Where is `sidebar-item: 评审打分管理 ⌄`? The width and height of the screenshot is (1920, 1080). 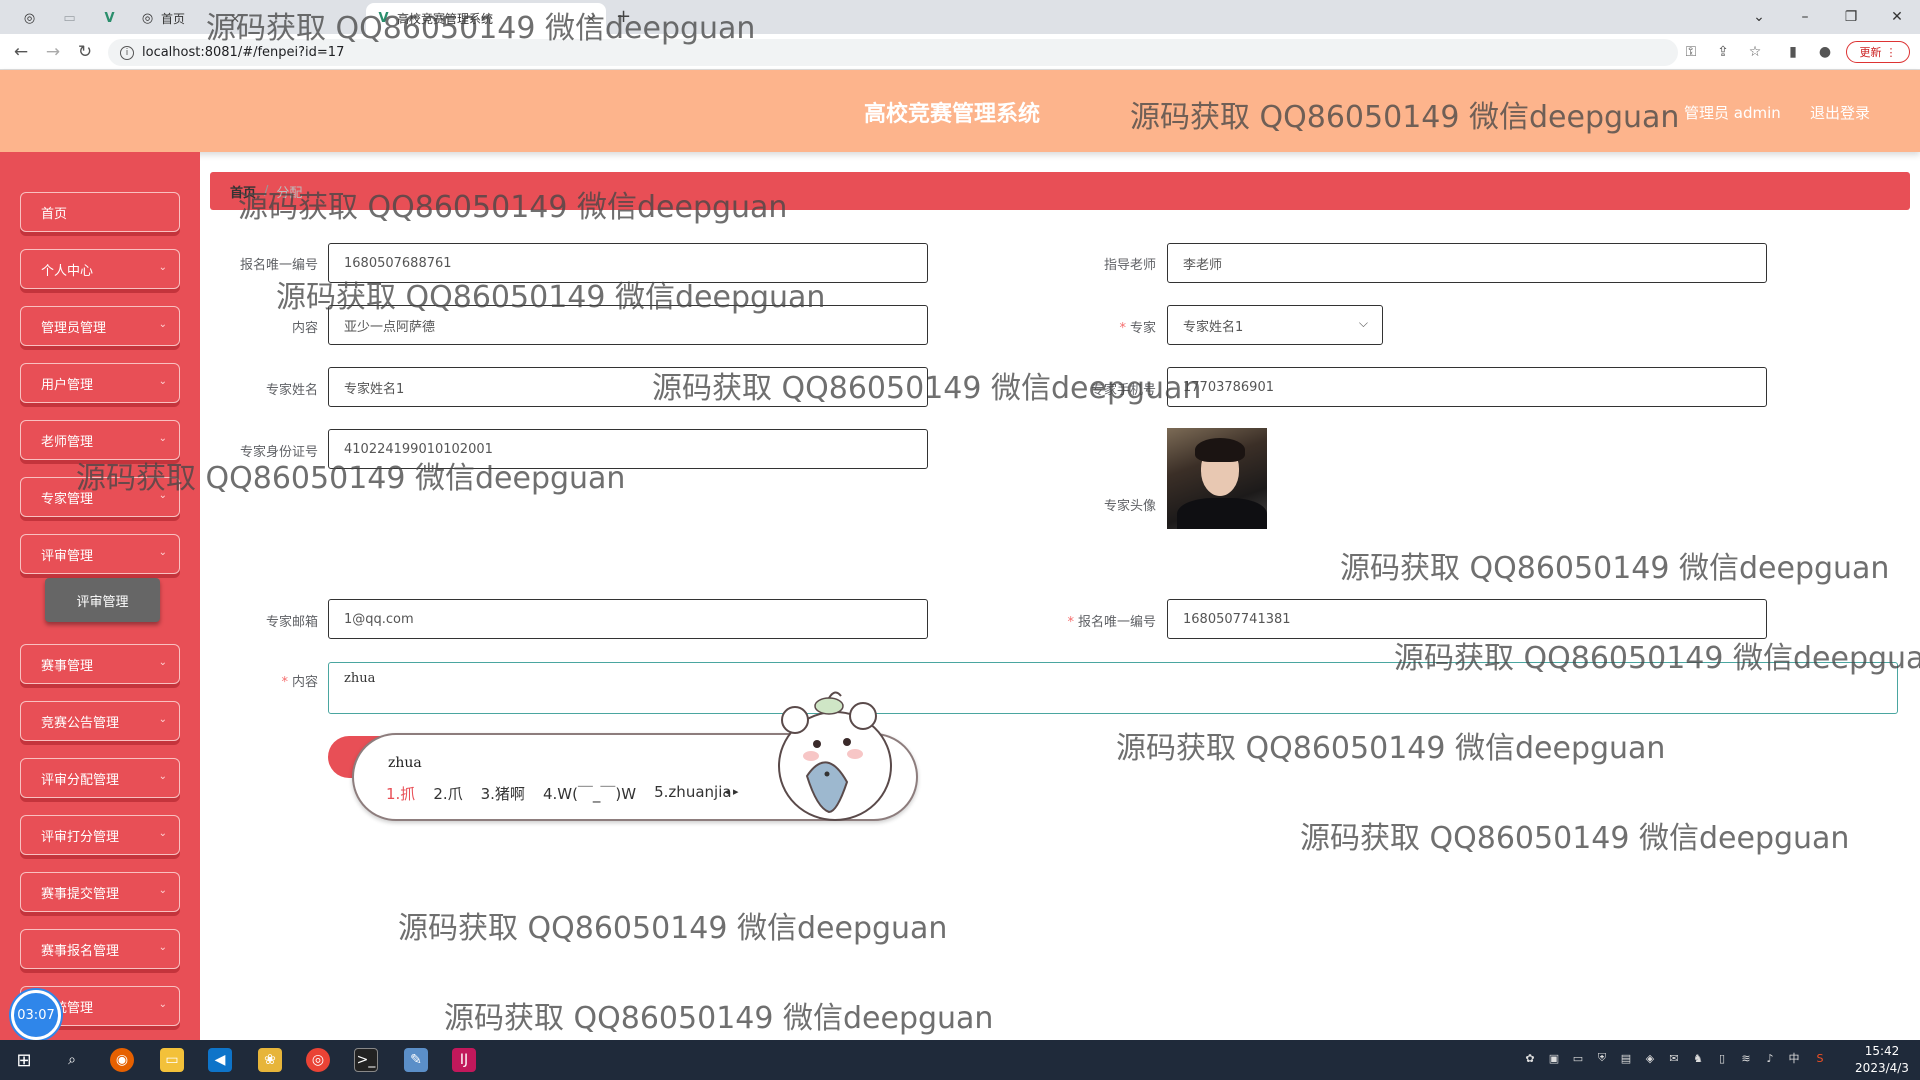
sidebar-item: 评审打分管理 ⌄ is located at coordinates (100, 835).